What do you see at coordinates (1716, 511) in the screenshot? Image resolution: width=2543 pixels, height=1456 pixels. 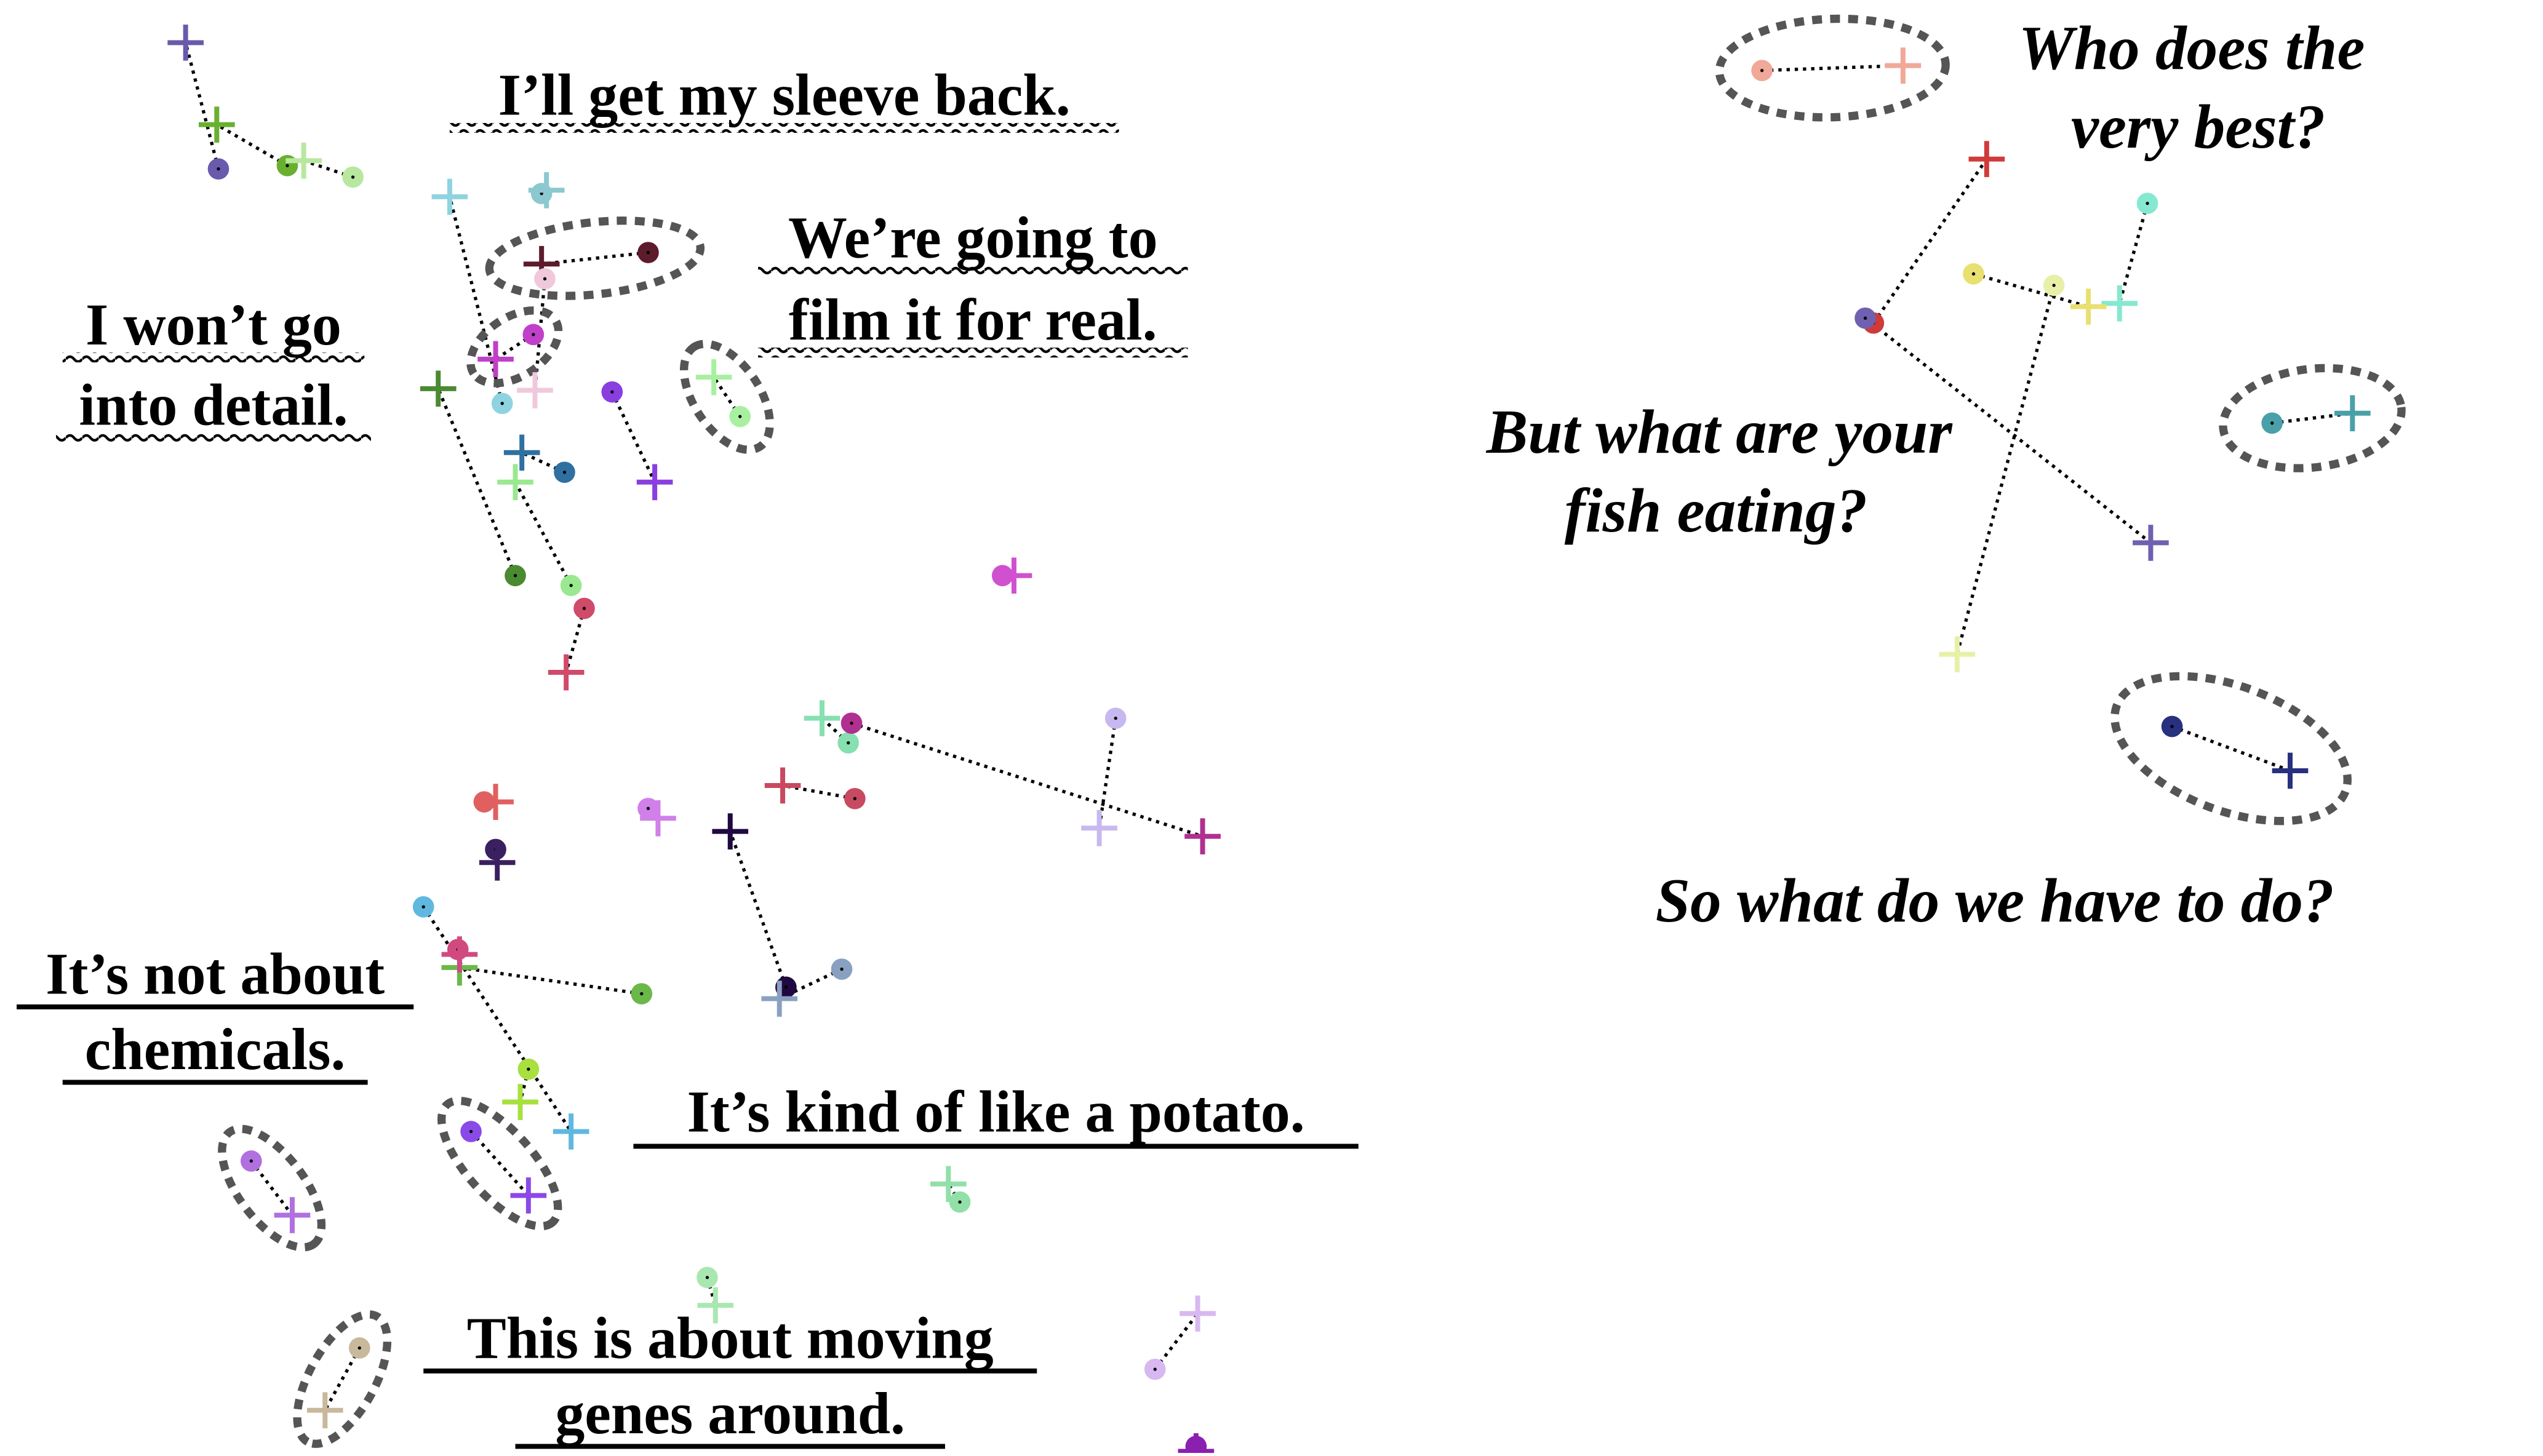 I see `sentence-fish-line2: fish eating?` at bounding box center [1716, 511].